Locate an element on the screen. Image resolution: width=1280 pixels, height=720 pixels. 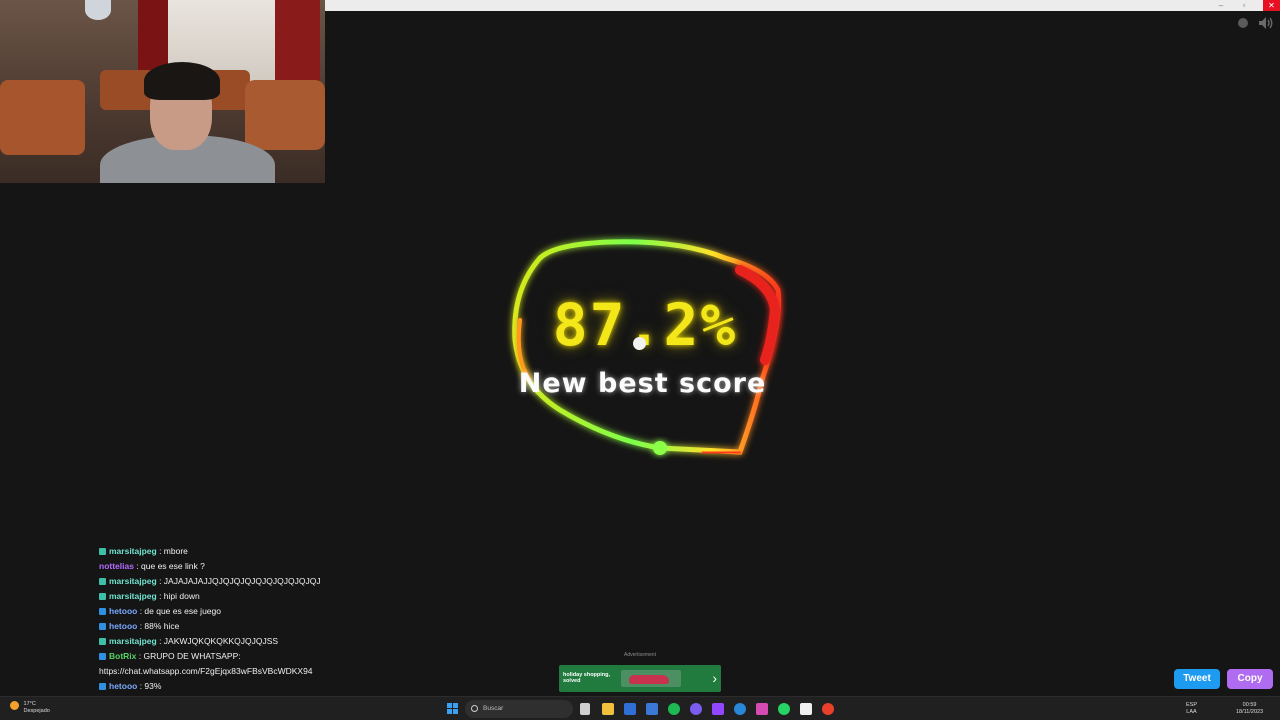
chat-username: BotRix is located at coordinates (122, 656).